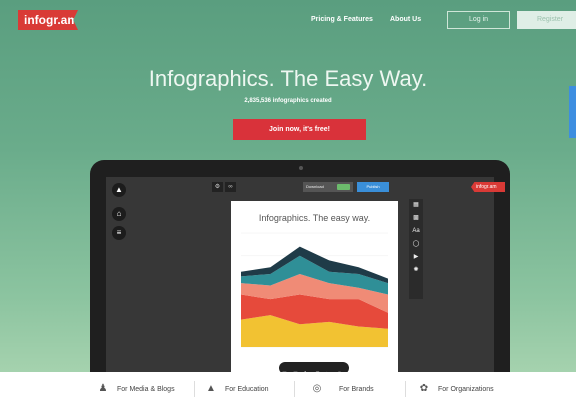  Describe the element at coordinates (373, 187) in the screenshot. I see `publish-button: Publish` at that location.